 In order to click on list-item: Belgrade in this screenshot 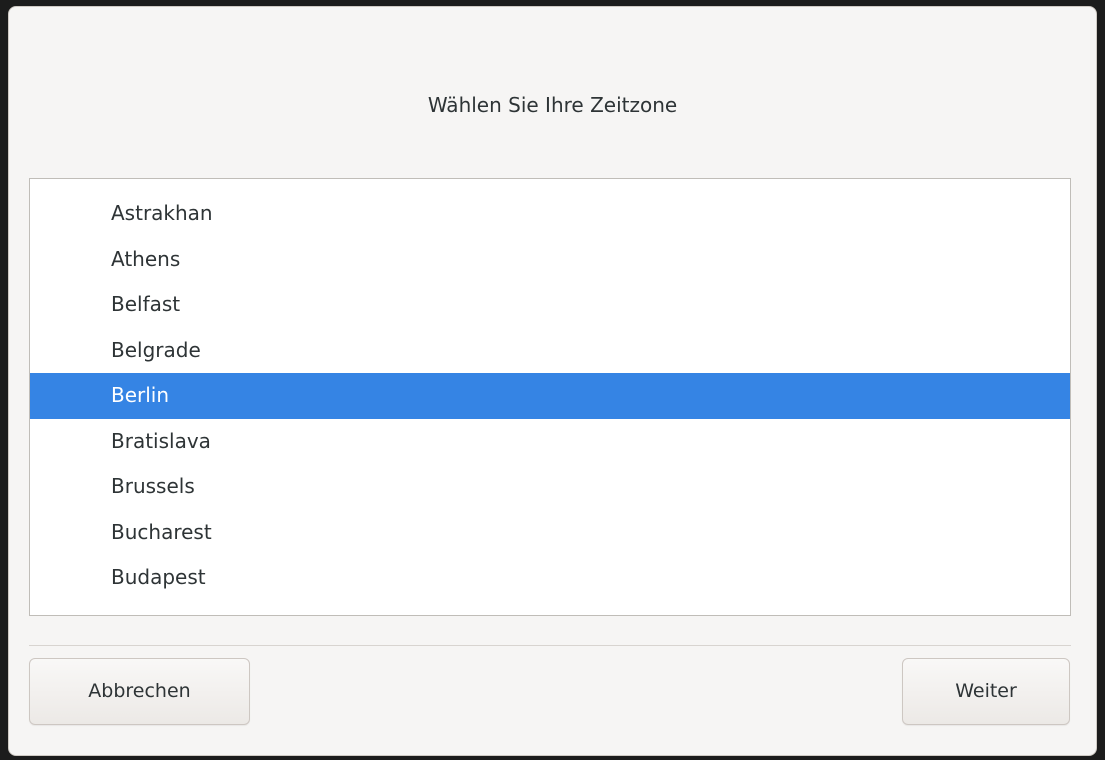, I will do `click(550, 351)`.